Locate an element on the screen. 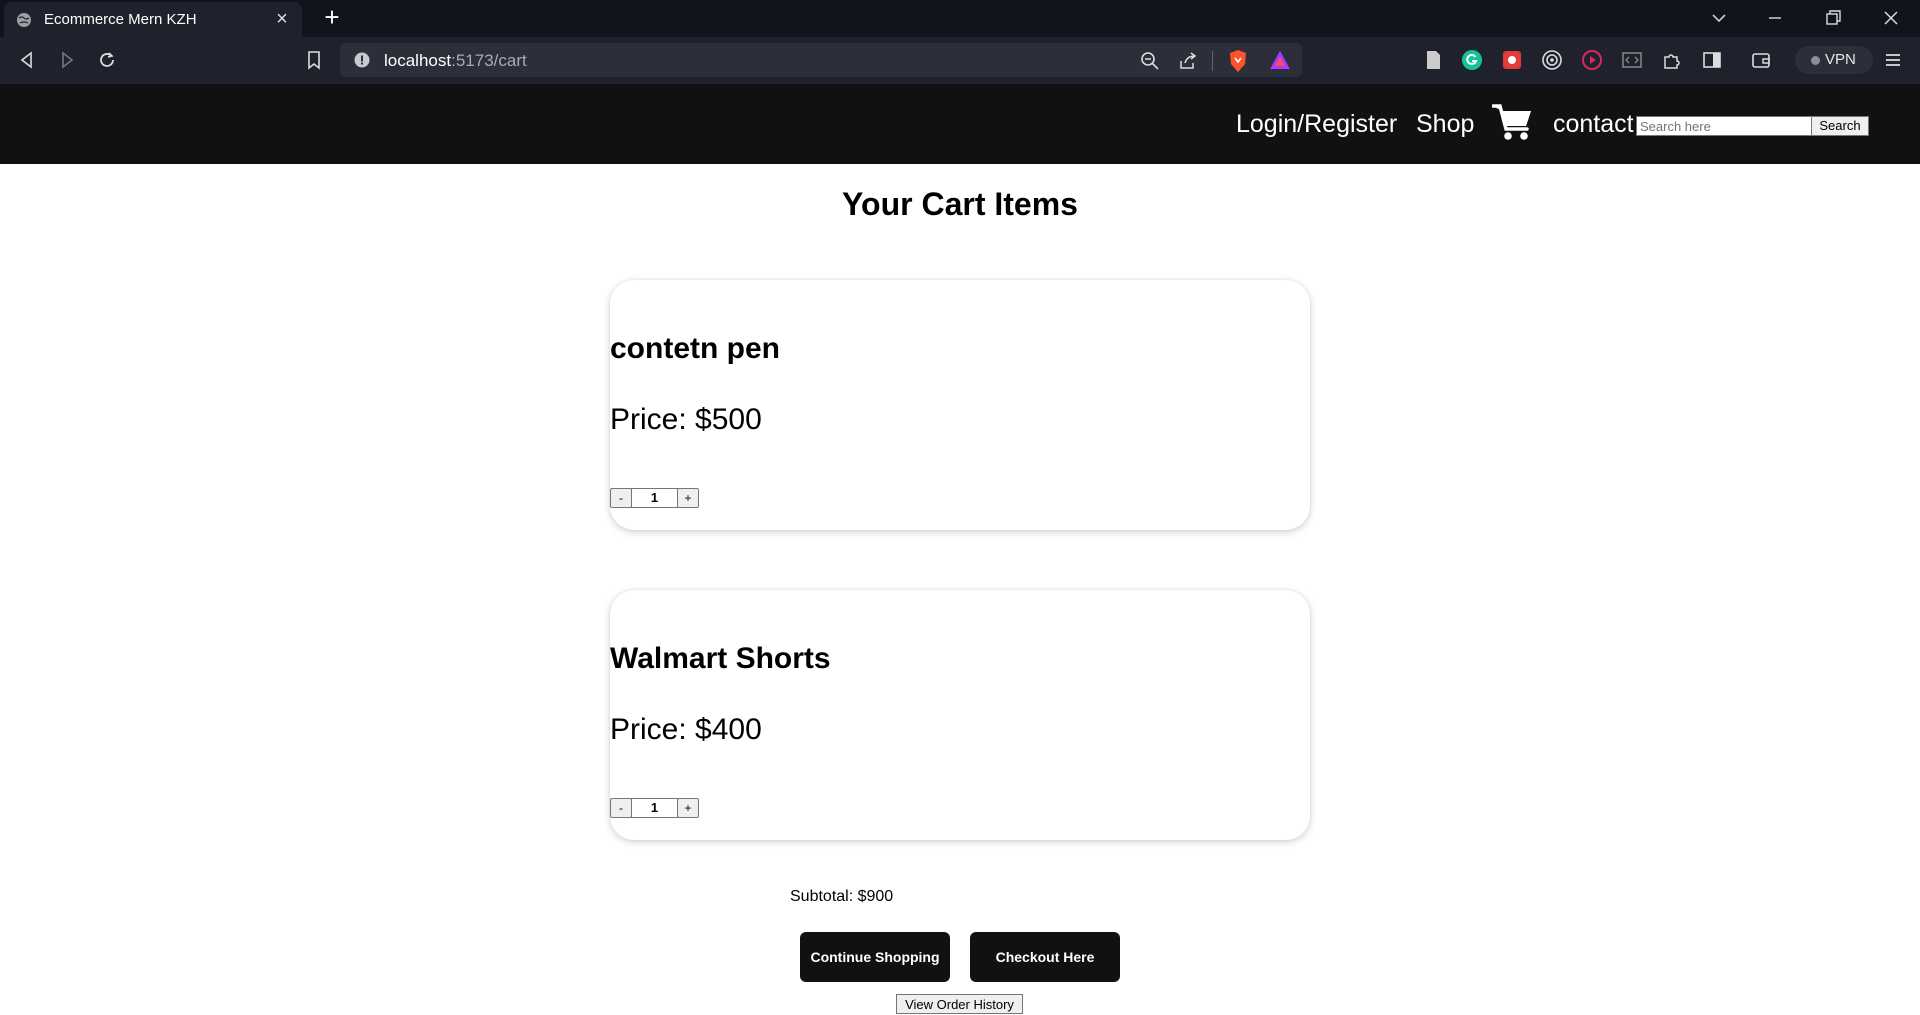  vpn-label: VPN is located at coordinates (1840, 59).